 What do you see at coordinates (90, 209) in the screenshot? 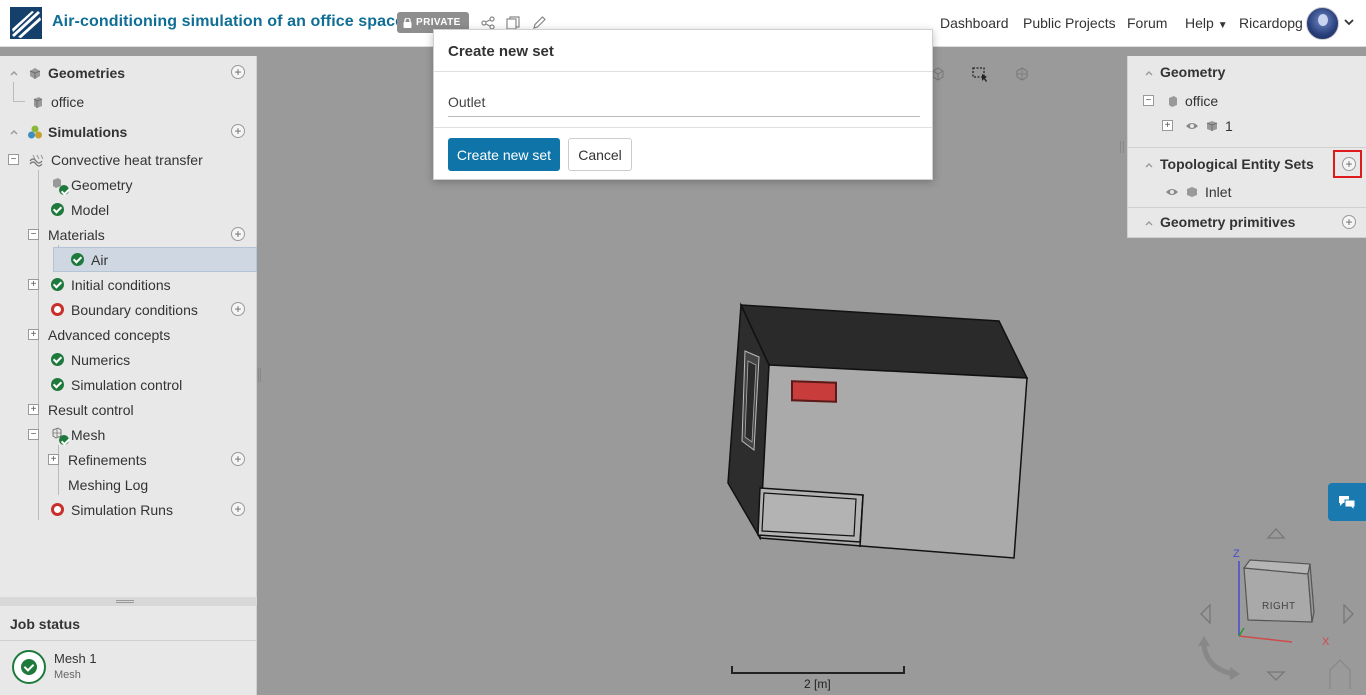
I see `tree-model-label: Model` at bounding box center [90, 209].